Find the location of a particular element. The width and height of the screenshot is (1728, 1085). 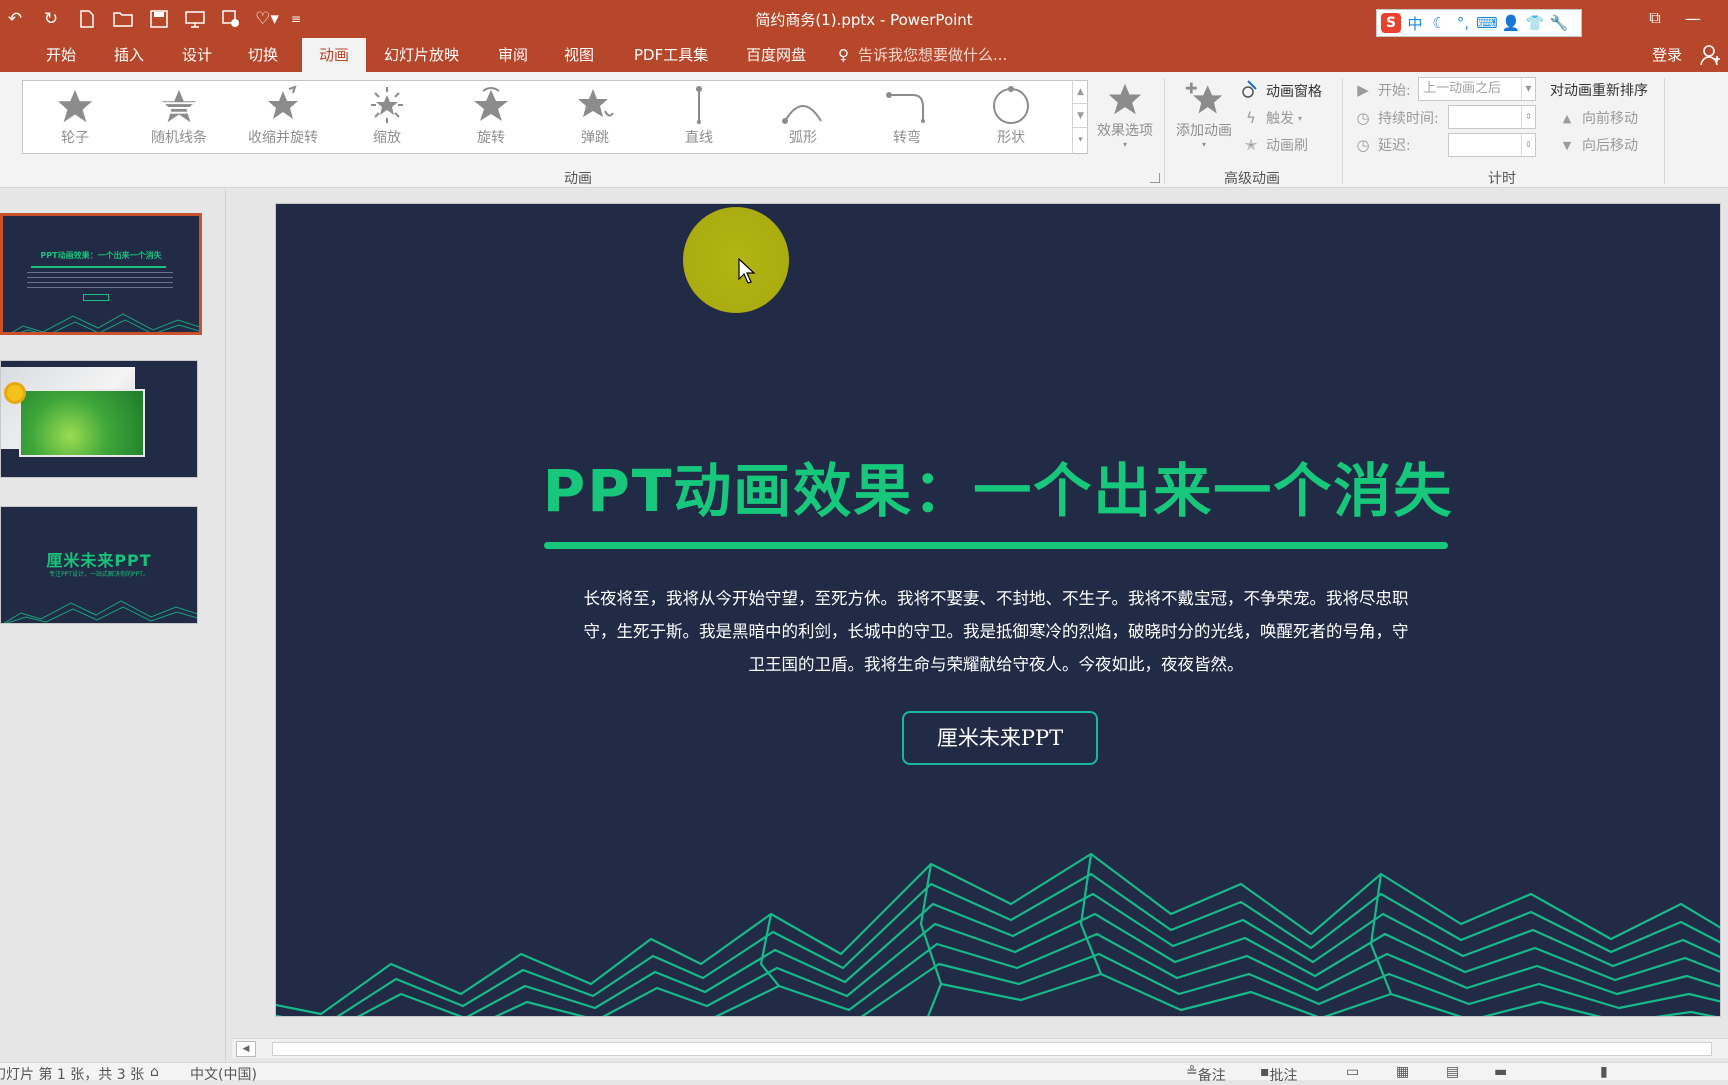

duration-input: ⇕ is located at coordinates (1492, 117).